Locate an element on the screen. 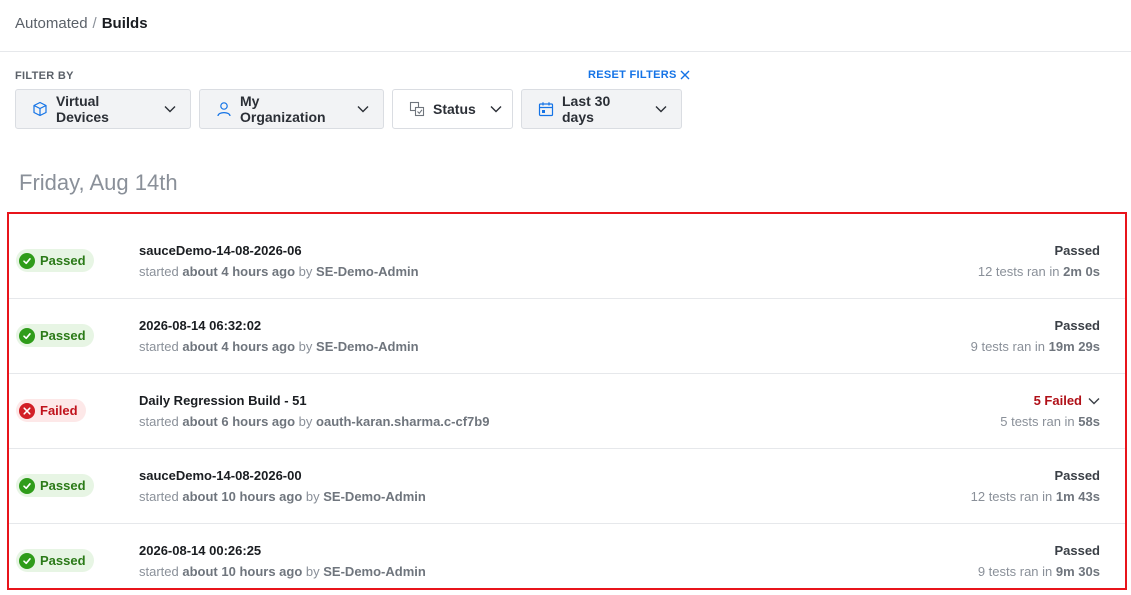  build-duration: 1m 43s is located at coordinates (1077, 496).